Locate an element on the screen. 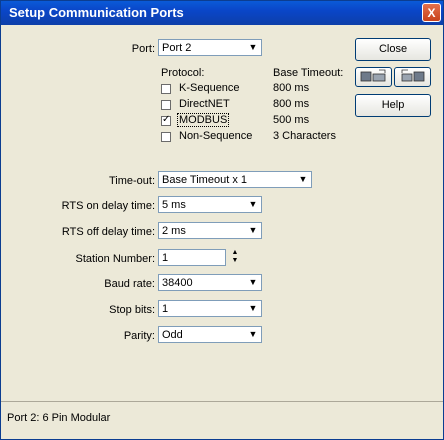 Image resolution: width=444 pixels, height=440 pixels. close-icon: X is located at coordinates (431, 13).